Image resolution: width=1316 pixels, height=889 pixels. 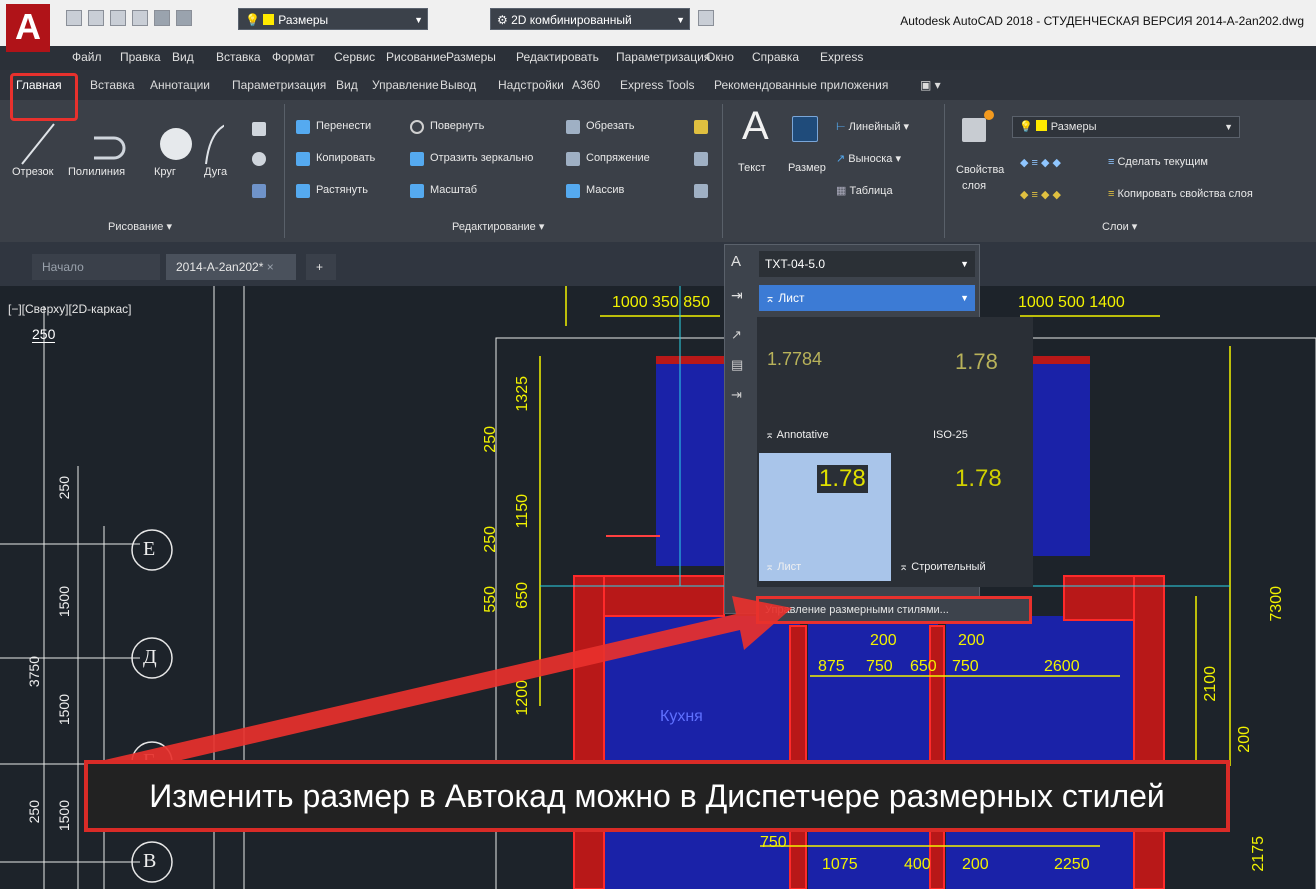 I want to click on style-list-selected: 1.78 ⌅ Лист, so click(x=825, y=517).